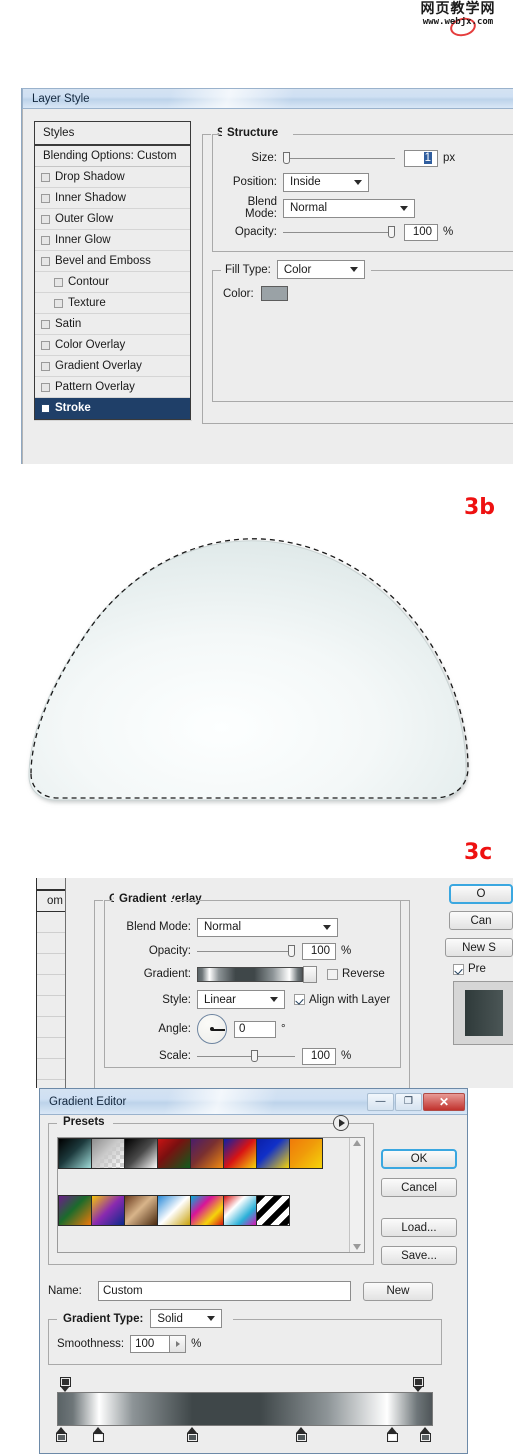 The width and height of the screenshot is (513, 1454). Describe the element at coordinates (310, 974) in the screenshot. I see `gradient-dropdown-button` at that location.